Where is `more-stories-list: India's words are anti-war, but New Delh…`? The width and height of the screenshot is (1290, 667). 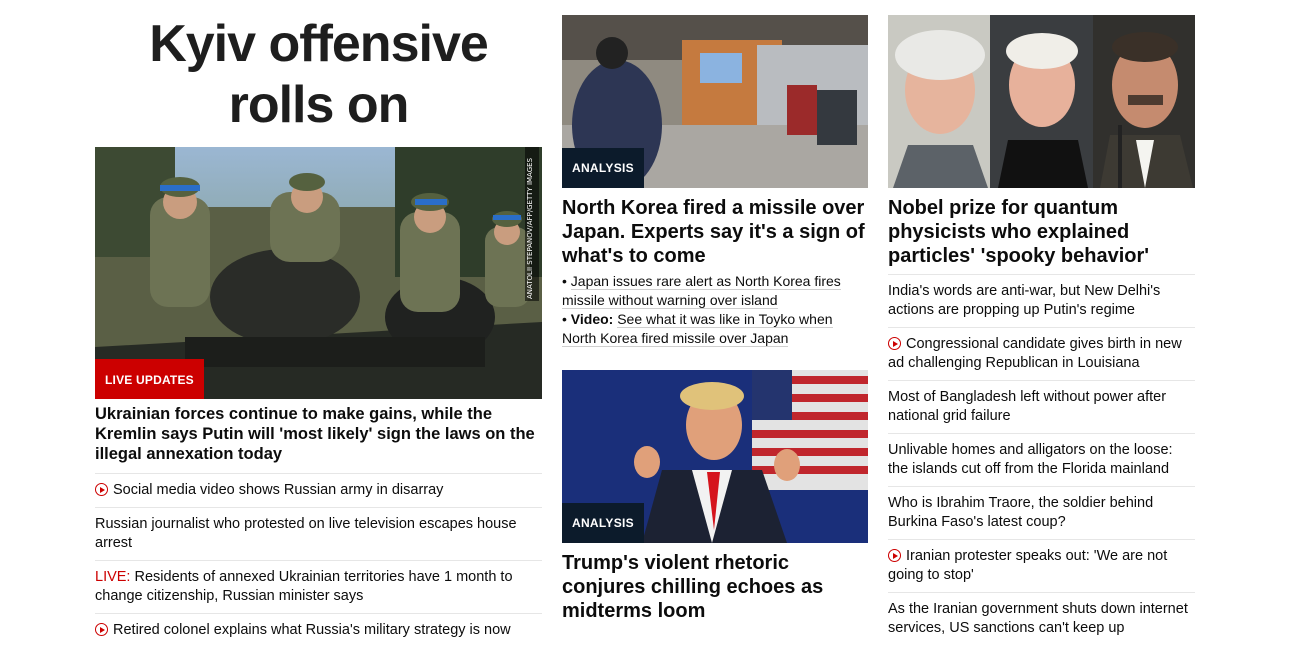
more-stories-list: India's words are anti-war, but New Delh… is located at coordinates (1041, 459).